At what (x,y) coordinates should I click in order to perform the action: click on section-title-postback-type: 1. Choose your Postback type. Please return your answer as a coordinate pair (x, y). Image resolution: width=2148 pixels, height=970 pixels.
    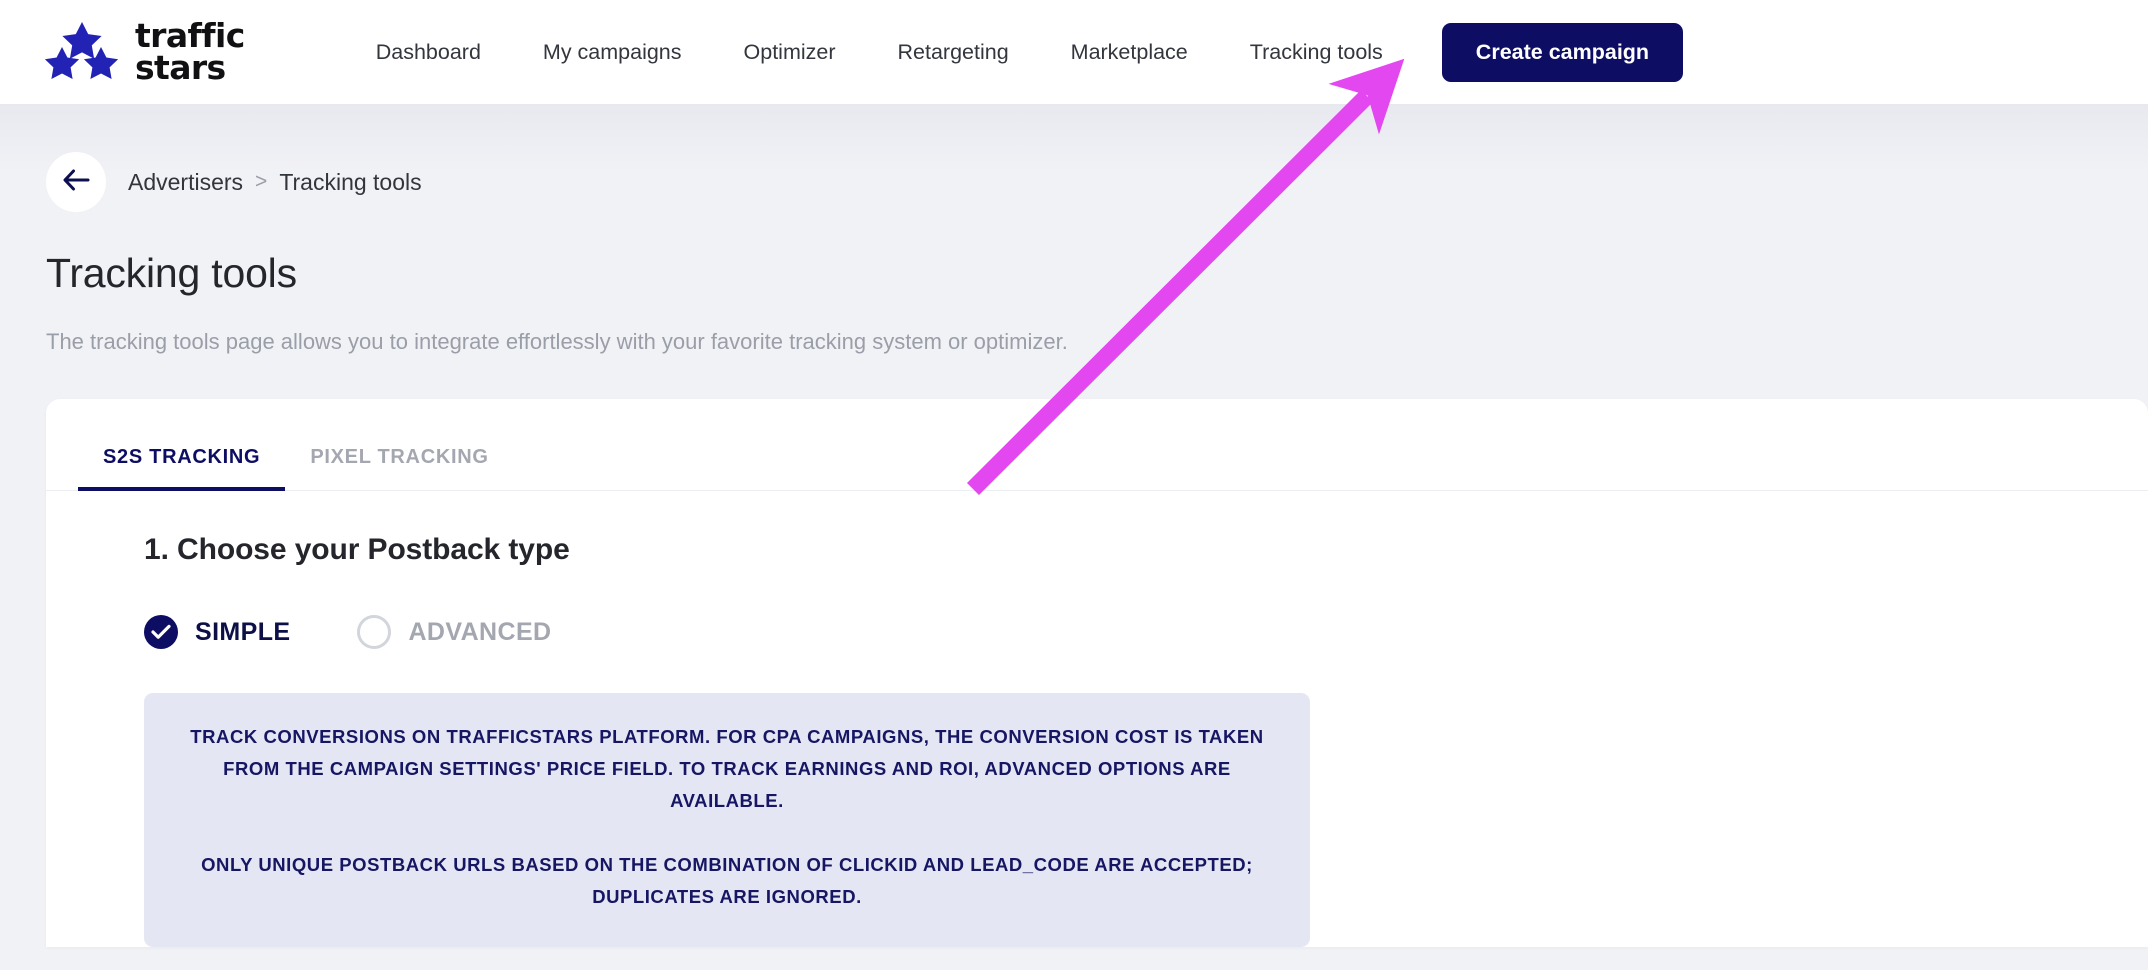
    Looking at the image, I should click on (357, 549).